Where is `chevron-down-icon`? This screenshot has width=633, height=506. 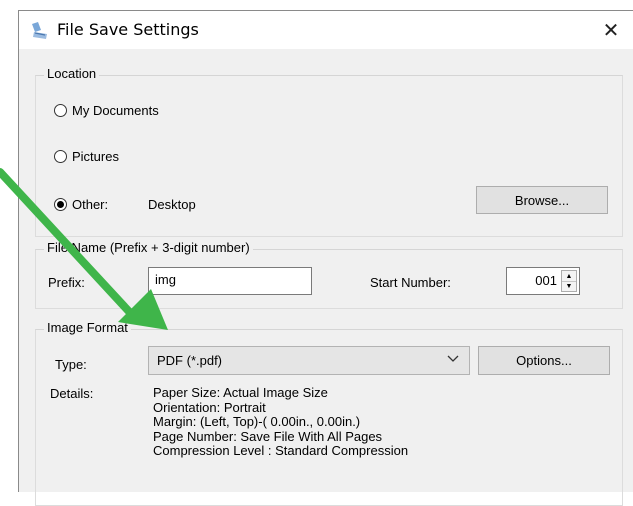 chevron-down-icon is located at coordinates (453, 358).